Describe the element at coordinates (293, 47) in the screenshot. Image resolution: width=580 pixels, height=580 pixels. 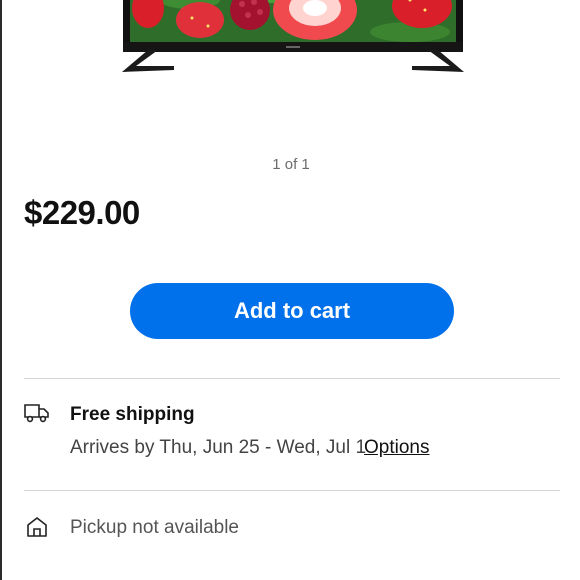
I see `tv-brand-mark` at that location.